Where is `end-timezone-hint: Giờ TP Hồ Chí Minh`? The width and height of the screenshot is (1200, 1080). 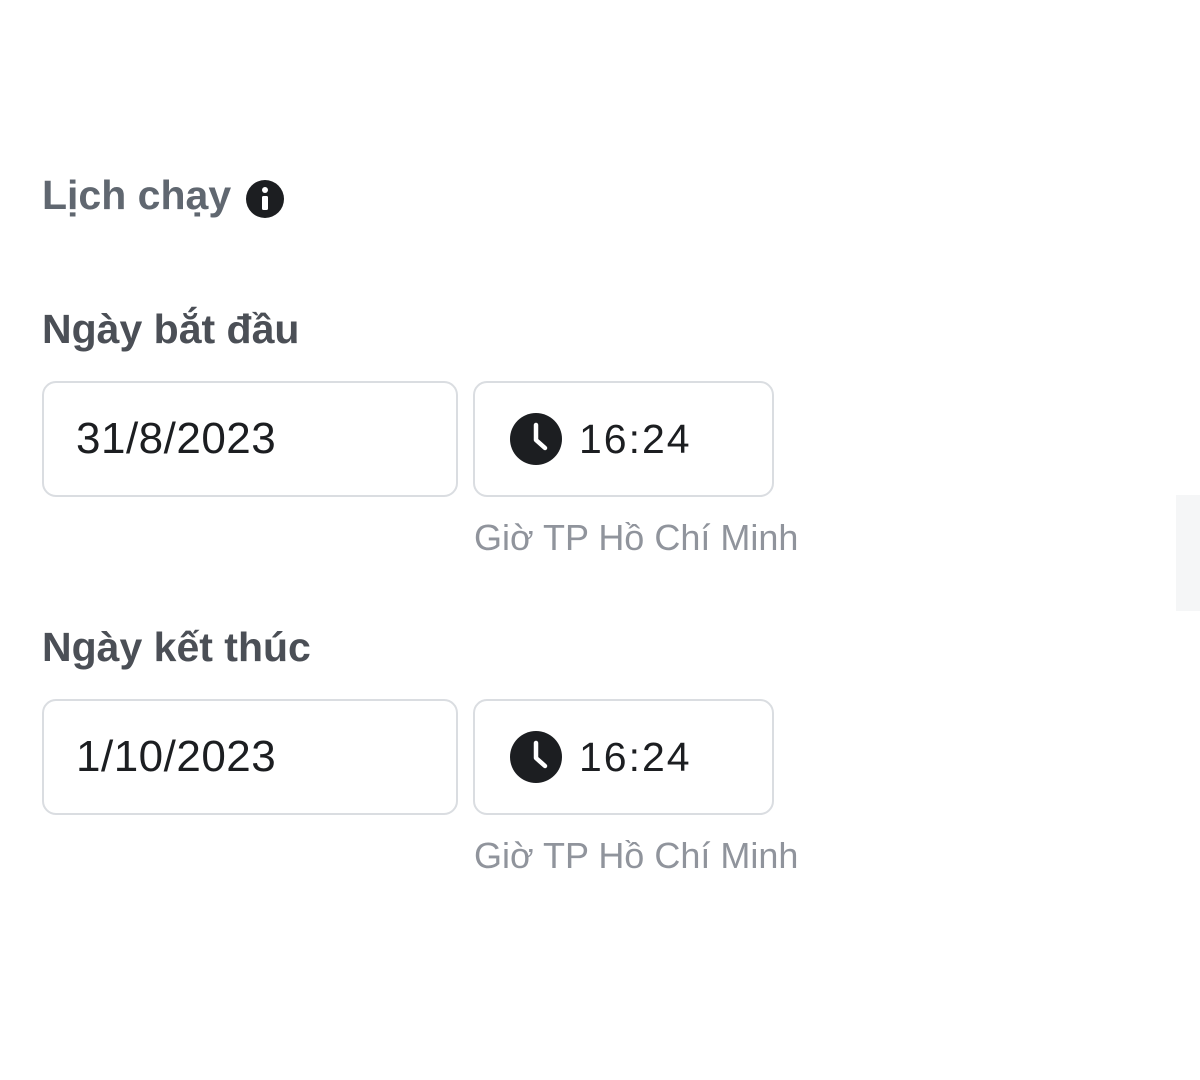
end-timezone-hint: Giờ TP Hồ Chí Minh is located at coordinates (636, 855).